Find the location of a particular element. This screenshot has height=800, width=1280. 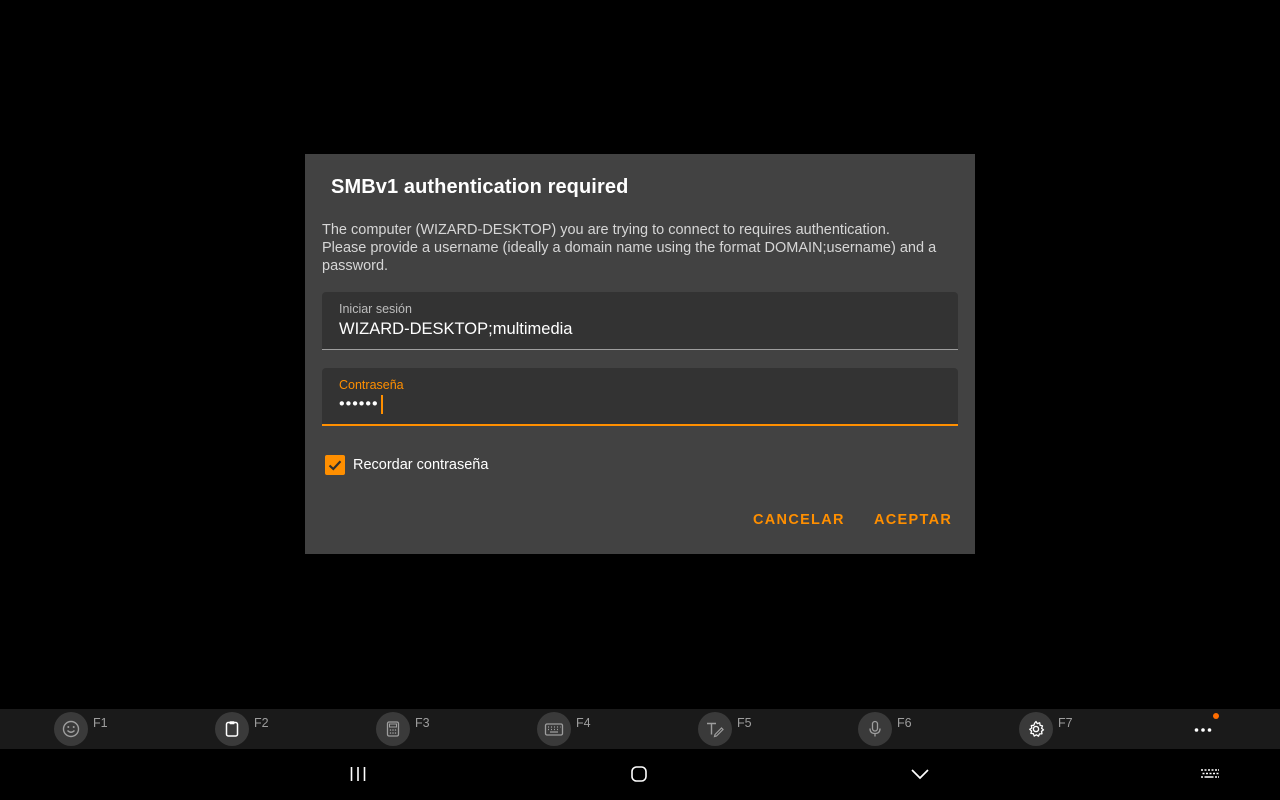

fkey-f5: F5 is located at coordinates (725, 729).